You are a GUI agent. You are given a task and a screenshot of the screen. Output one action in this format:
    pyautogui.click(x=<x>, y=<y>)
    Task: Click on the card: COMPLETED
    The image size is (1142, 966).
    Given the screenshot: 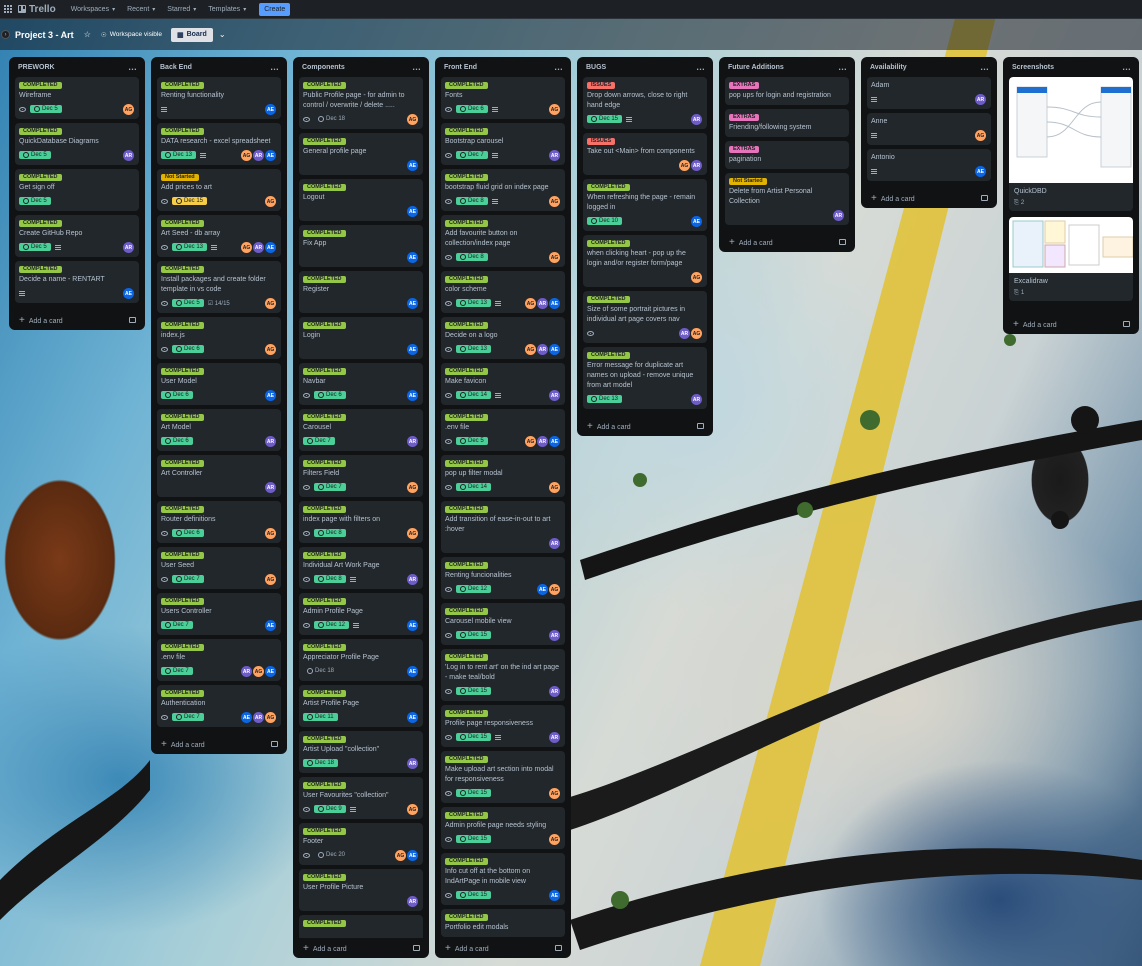 What is the action you would take?
    pyautogui.click(x=361, y=926)
    